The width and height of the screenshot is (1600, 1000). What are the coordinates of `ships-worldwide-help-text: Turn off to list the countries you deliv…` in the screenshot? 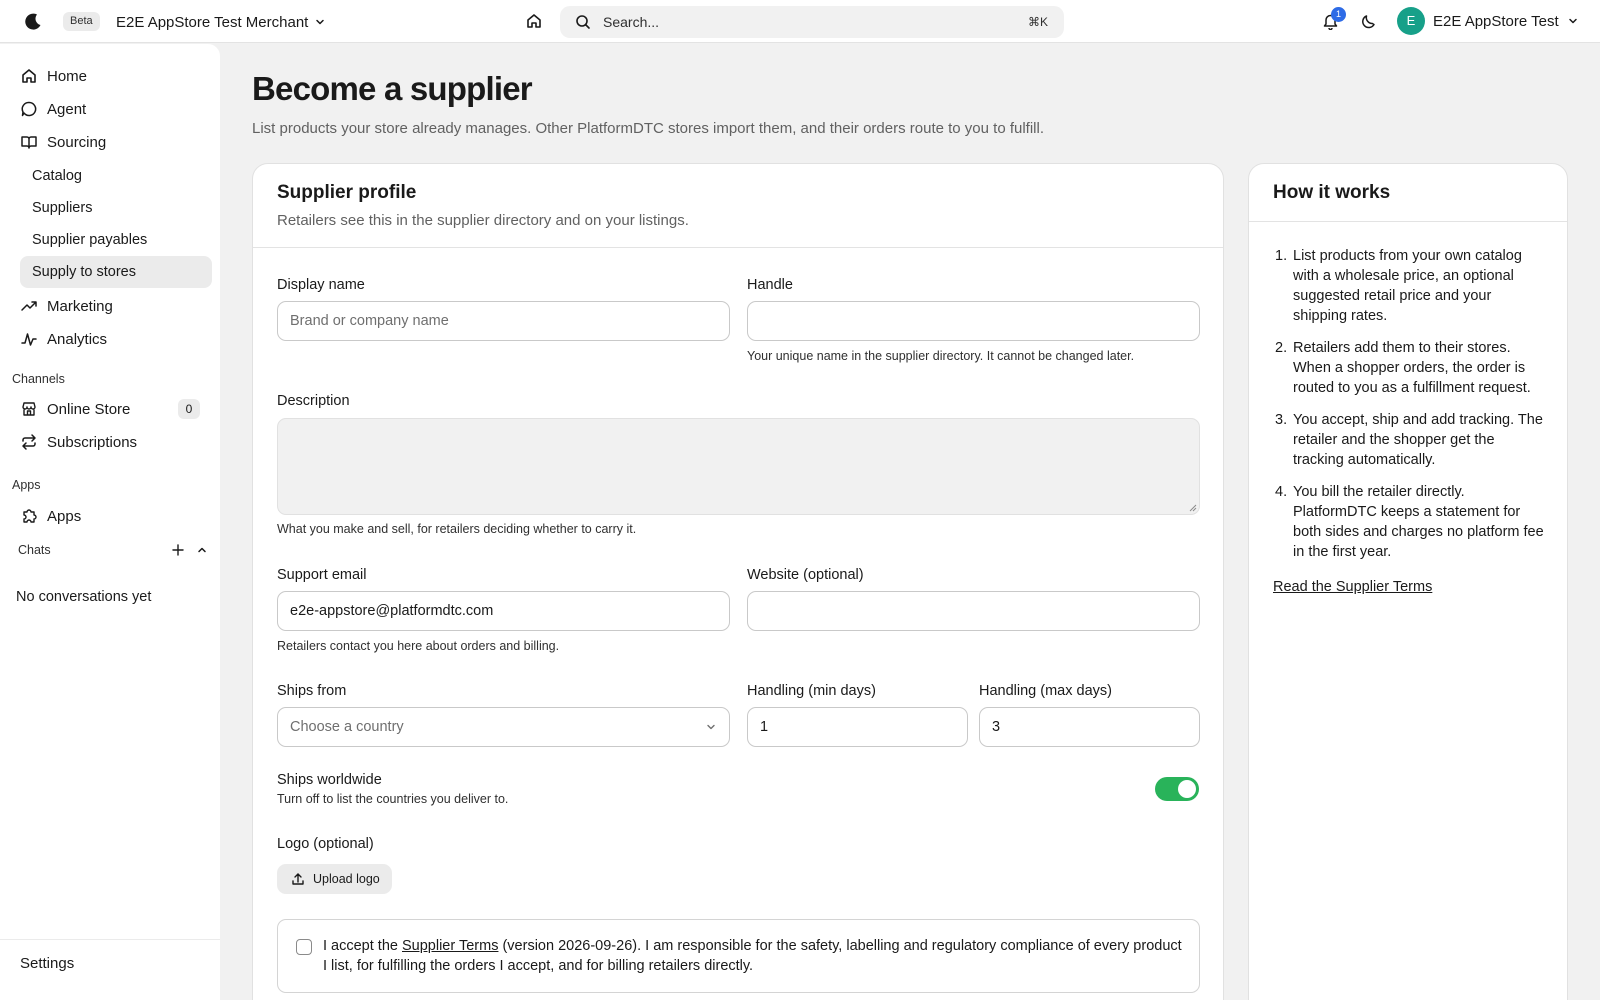 It's located at (393, 799).